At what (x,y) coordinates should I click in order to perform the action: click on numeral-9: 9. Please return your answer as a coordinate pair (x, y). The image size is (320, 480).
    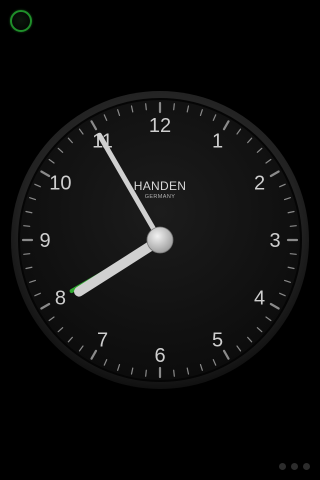
    Looking at the image, I should click on (44, 241).